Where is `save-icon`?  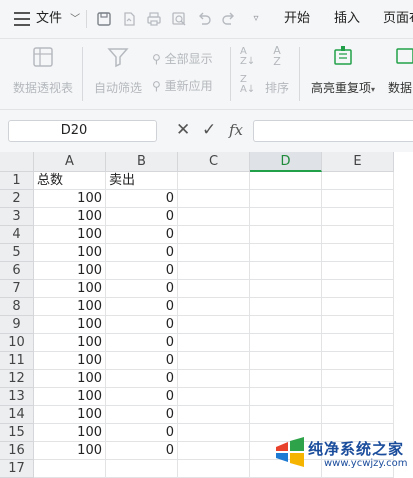 save-icon is located at coordinates (104, 19).